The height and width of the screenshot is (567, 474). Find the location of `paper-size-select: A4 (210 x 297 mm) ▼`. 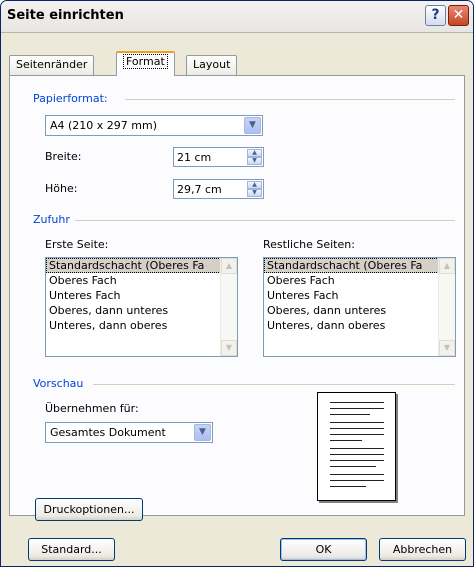

paper-size-select: A4 (210 x 297 mm) ▼ is located at coordinates (154, 125).